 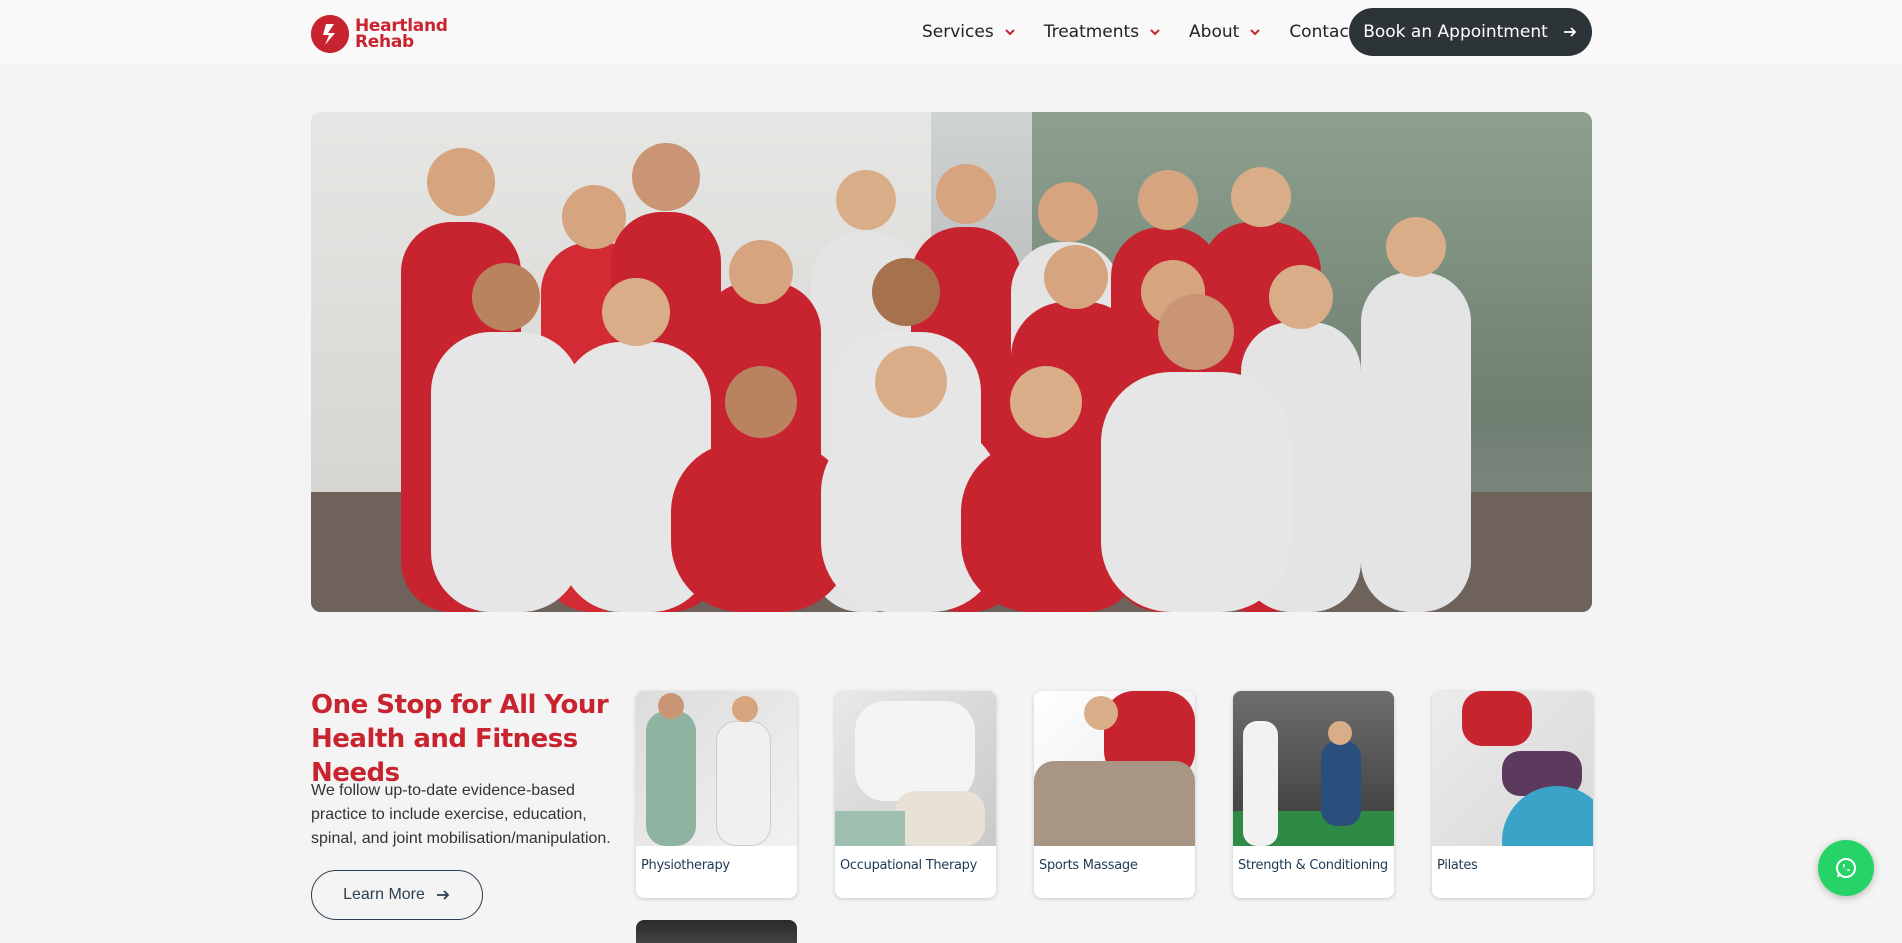 I want to click on service-card-label: Occupational Therapy, so click(x=909, y=865).